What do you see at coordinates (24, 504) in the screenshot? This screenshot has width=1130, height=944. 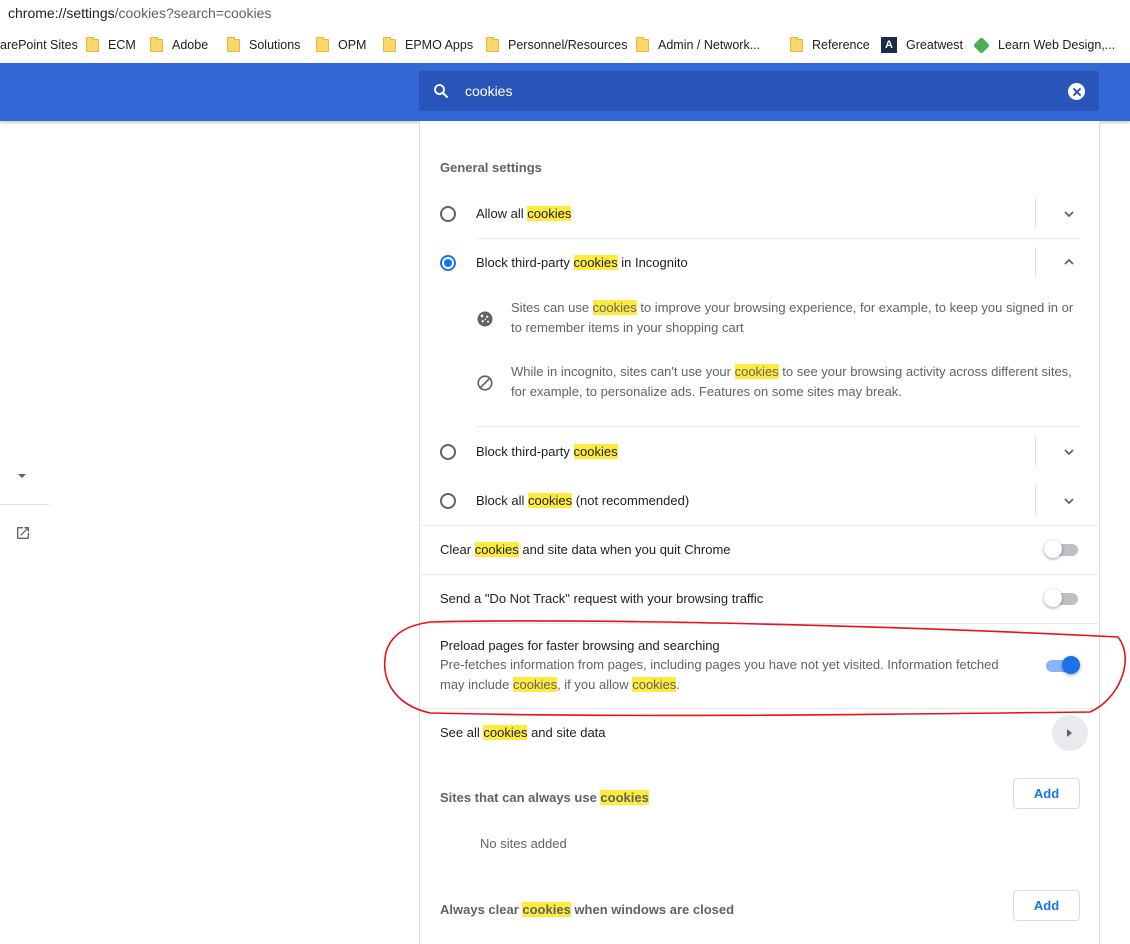 I see `sidebar-divider` at bounding box center [24, 504].